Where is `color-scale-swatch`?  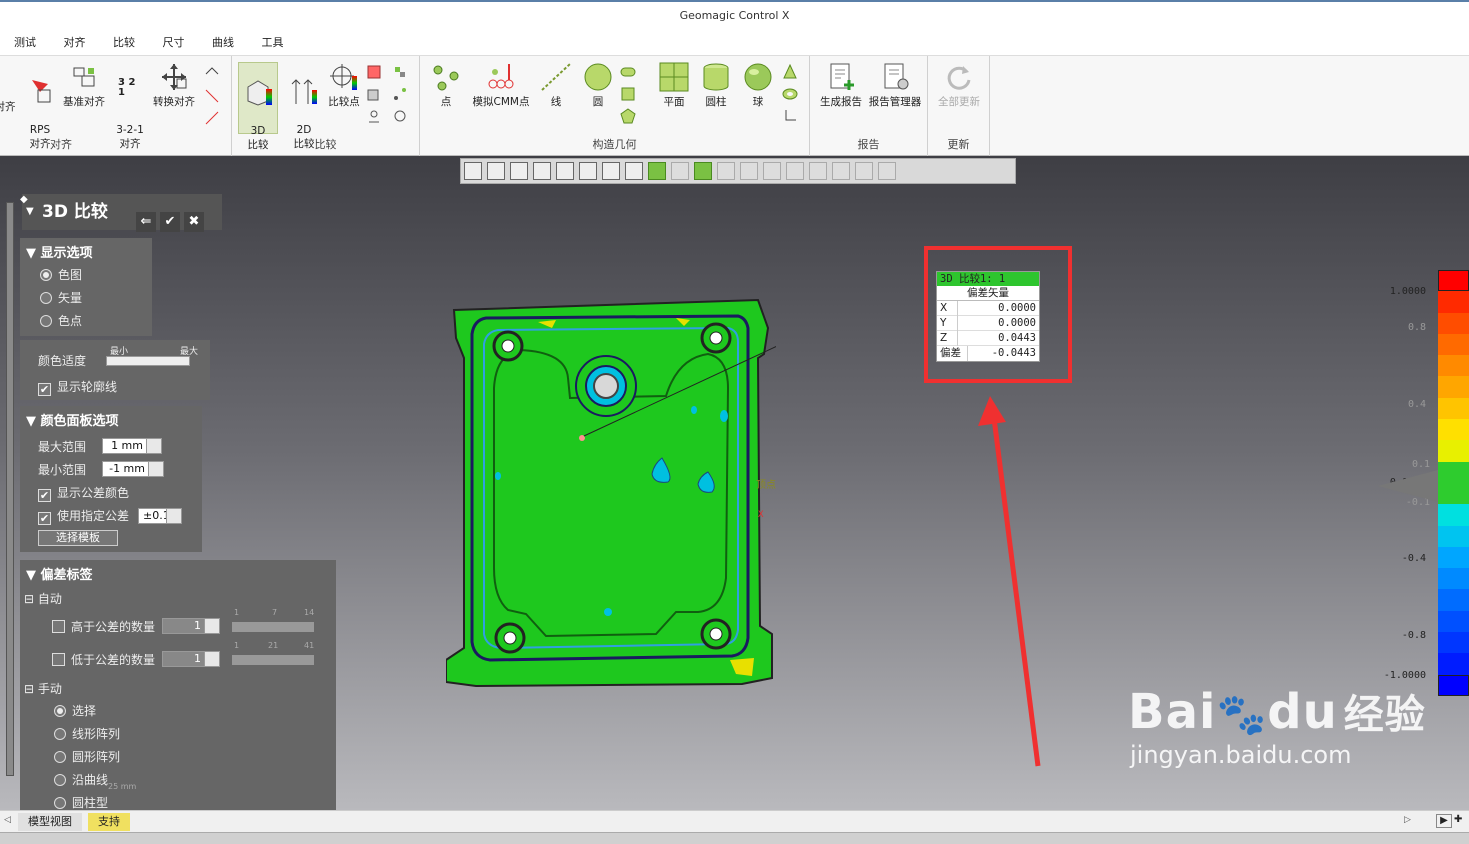 color-scale-swatch is located at coordinates (1453, 493).